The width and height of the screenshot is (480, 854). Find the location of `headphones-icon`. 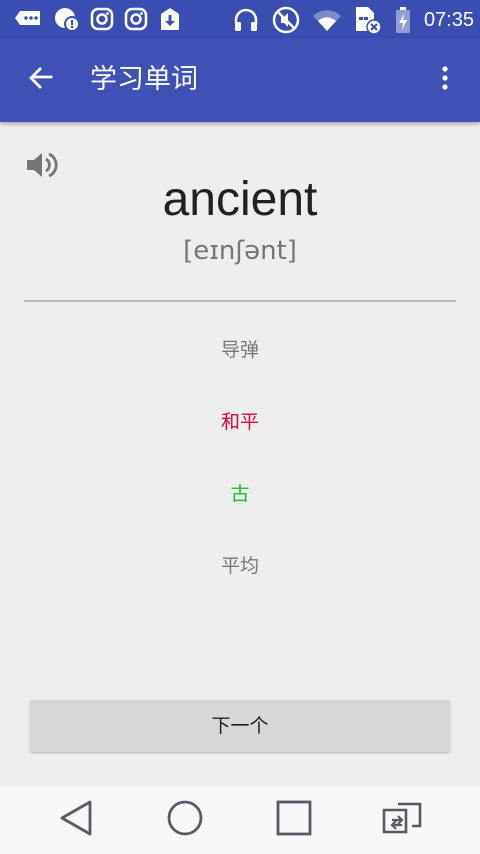

headphones-icon is located at coordinates (246, 20).